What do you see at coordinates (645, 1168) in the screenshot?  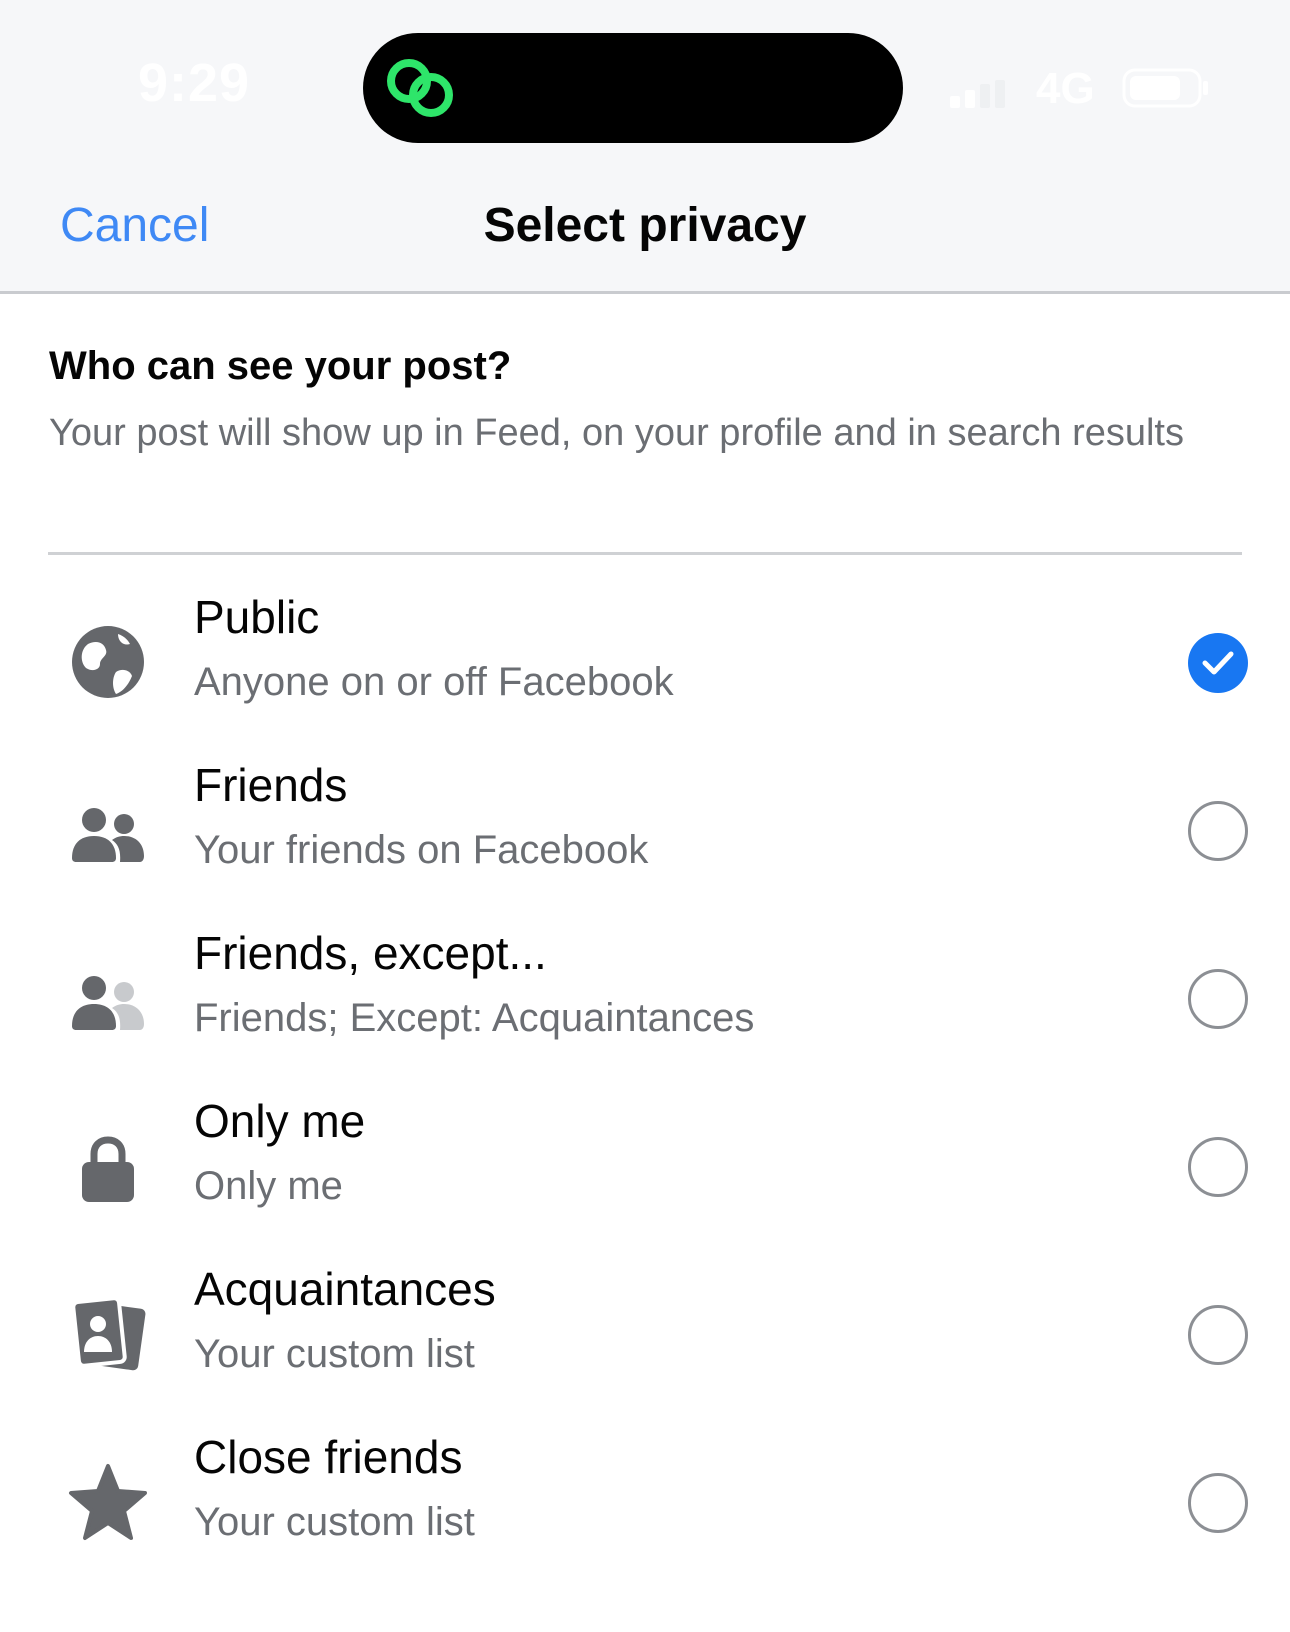 I see `option-only-me: Only me Only me` at bounding box center [645, 1168].